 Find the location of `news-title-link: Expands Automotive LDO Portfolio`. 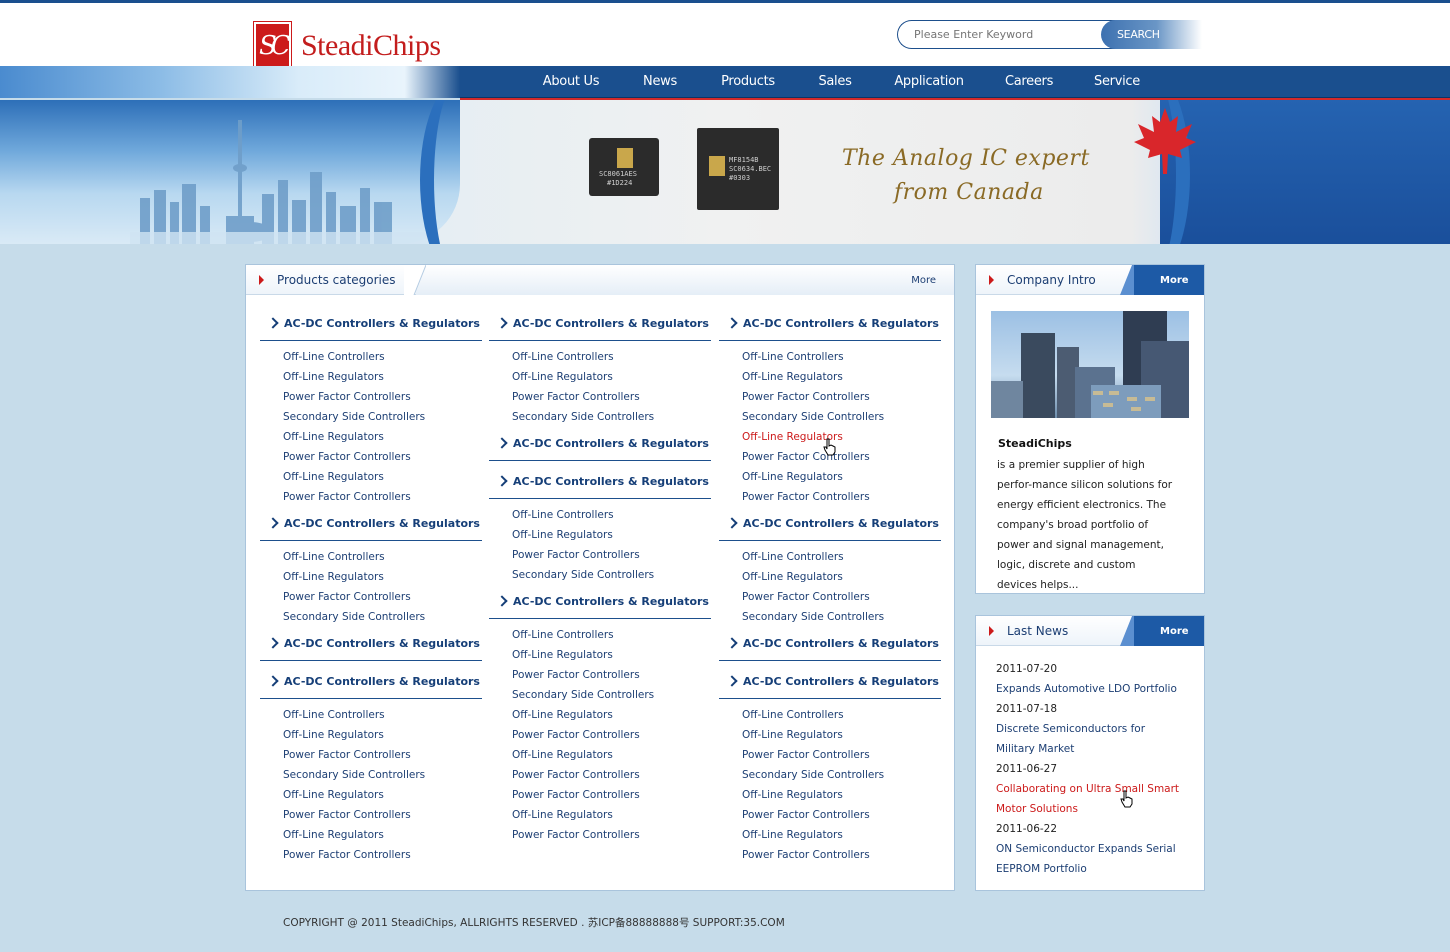

news-title-link: Expands Automotive LDO Portfolio is located at coordinates (1091, 689).